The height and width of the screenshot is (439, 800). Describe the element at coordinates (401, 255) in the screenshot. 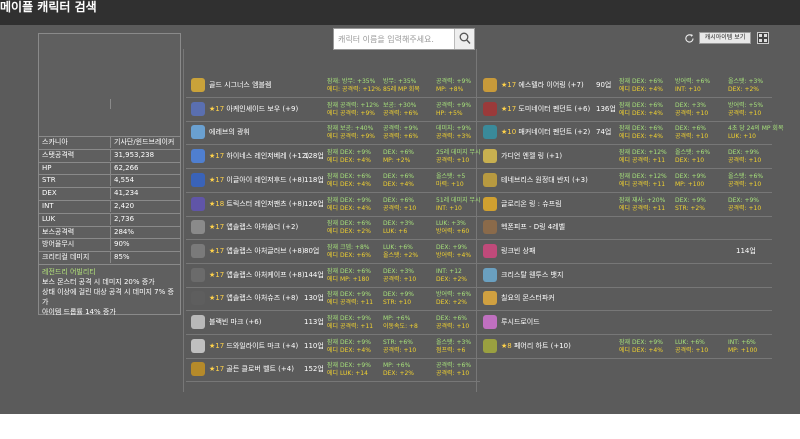

I see `option-line: 올스탯: +2%` at that location.